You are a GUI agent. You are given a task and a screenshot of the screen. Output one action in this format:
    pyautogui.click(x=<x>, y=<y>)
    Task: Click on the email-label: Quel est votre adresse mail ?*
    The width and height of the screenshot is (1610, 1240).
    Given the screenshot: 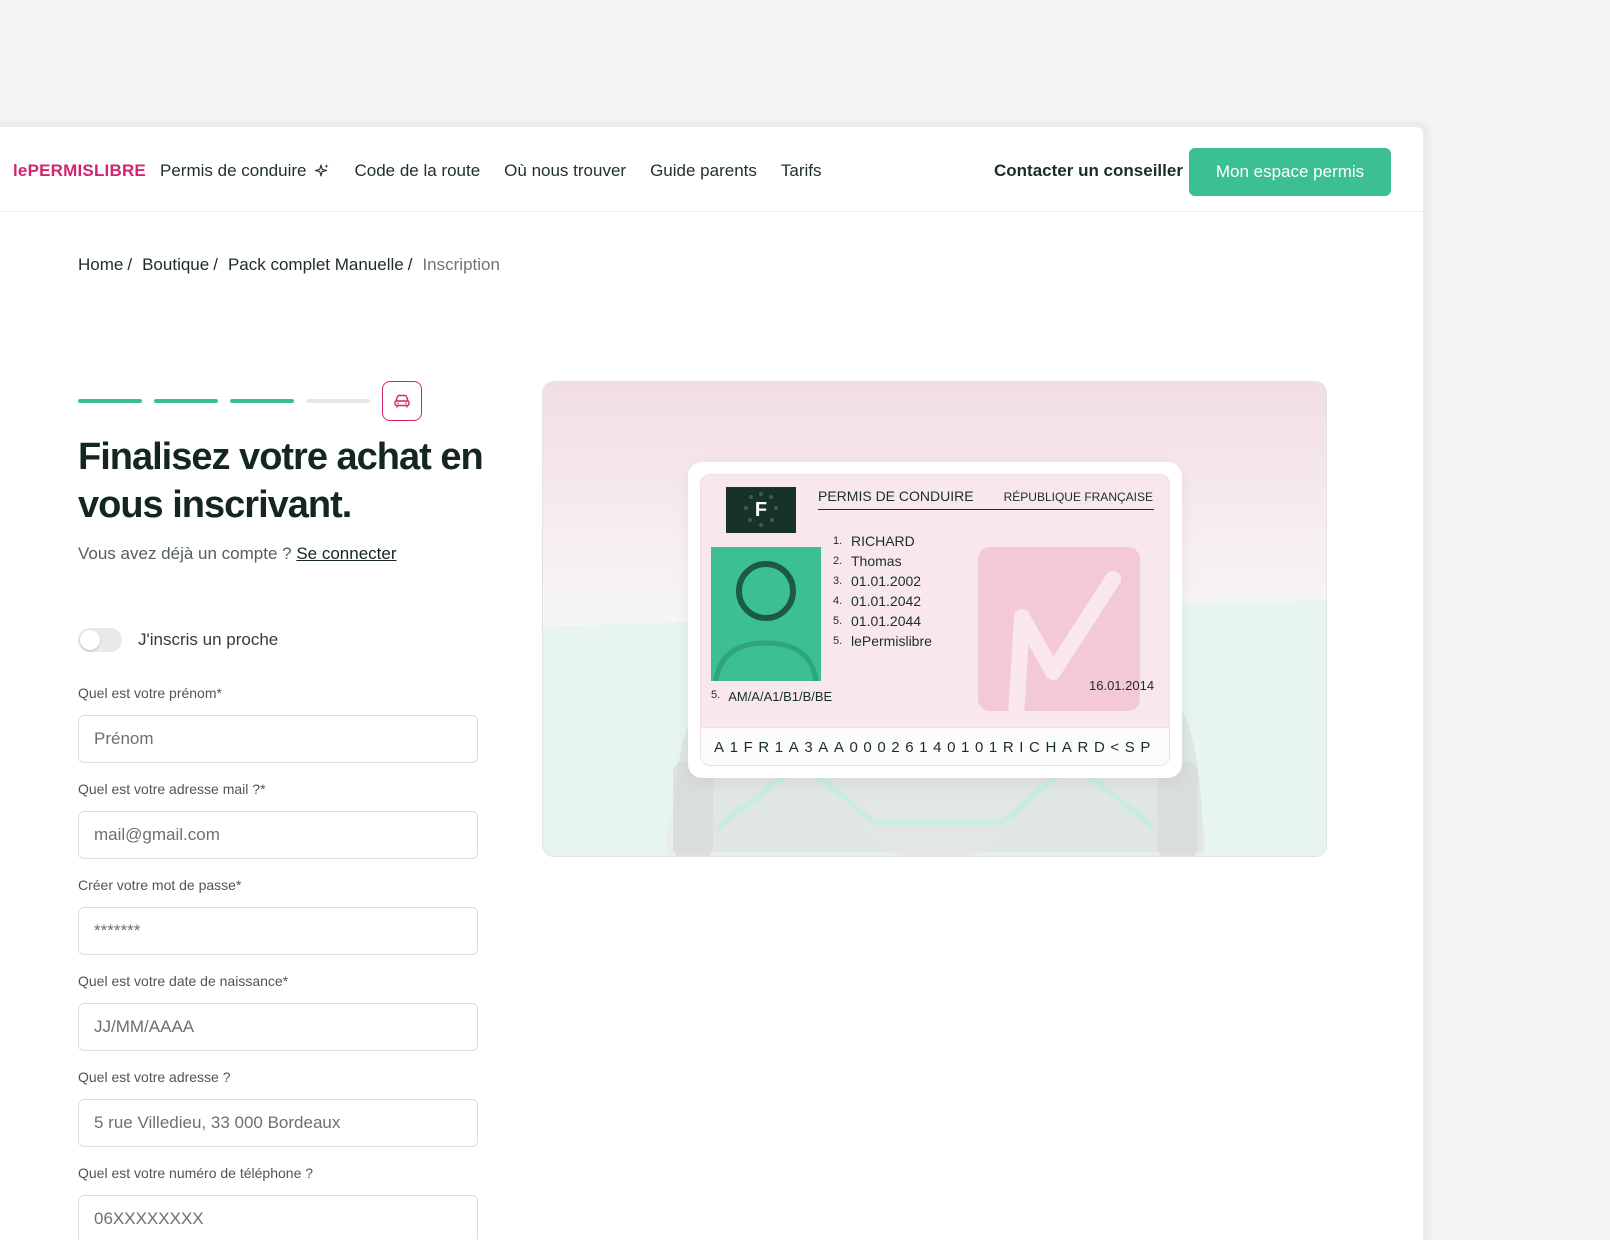 What is the action you would take?
    pyautogui.click(x=172, y=789)
    